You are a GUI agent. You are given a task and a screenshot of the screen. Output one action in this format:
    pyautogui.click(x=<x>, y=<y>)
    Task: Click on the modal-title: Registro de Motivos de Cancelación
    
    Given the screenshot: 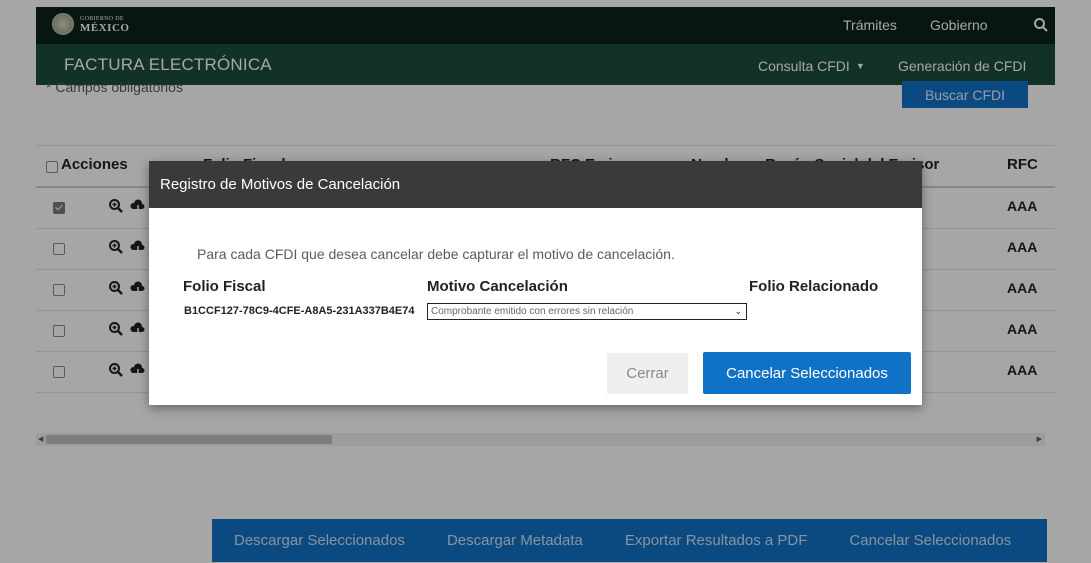 What is the action you would take?
    pyautogui.click(x=535, y=184)
    